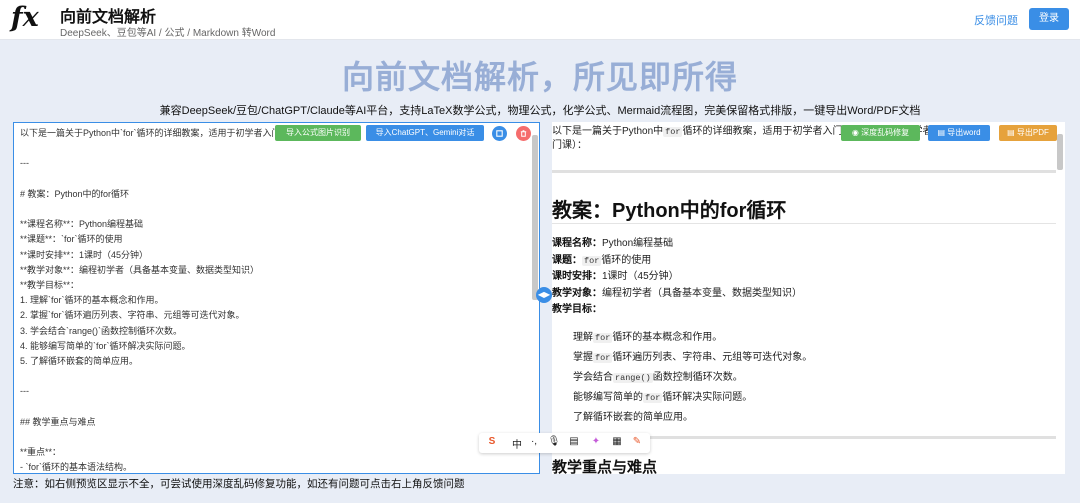 This screenshot has height=503, width=1080. What do you see at coordinates (1049, 19) in the screenshot?
I see `login-button: 登录` at bounding box center [1049, 19].